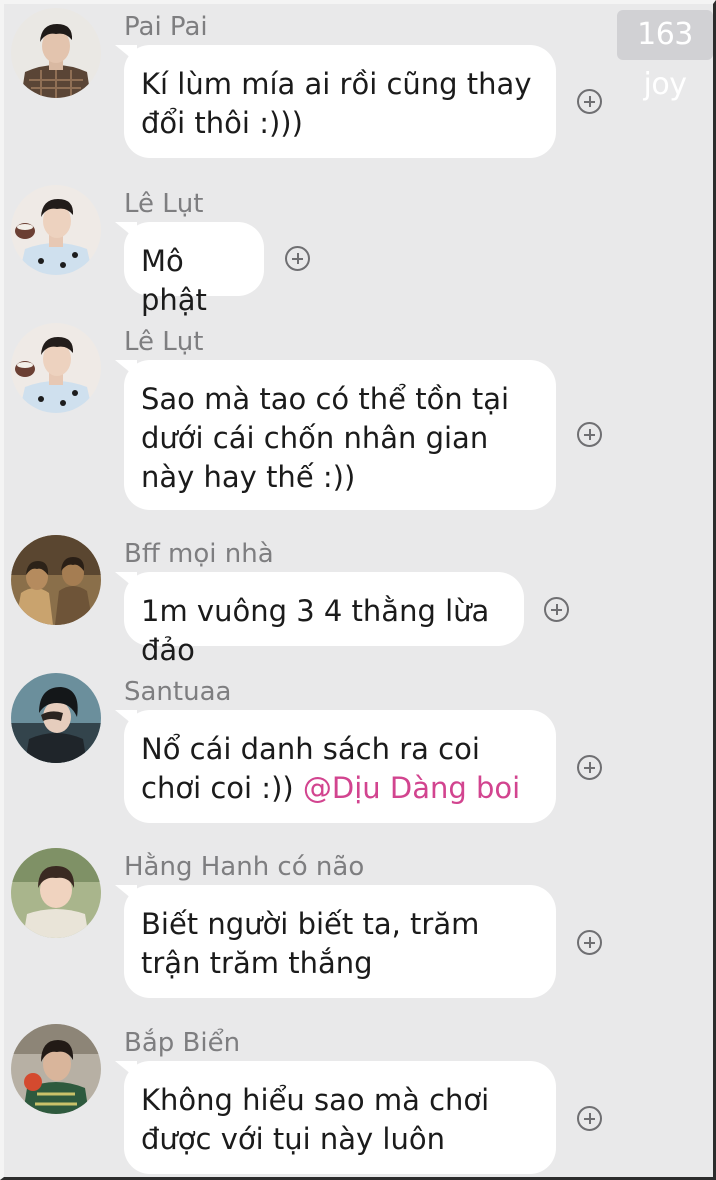  I want to click on avatar-man-eating-icon, so click(56, 1069).